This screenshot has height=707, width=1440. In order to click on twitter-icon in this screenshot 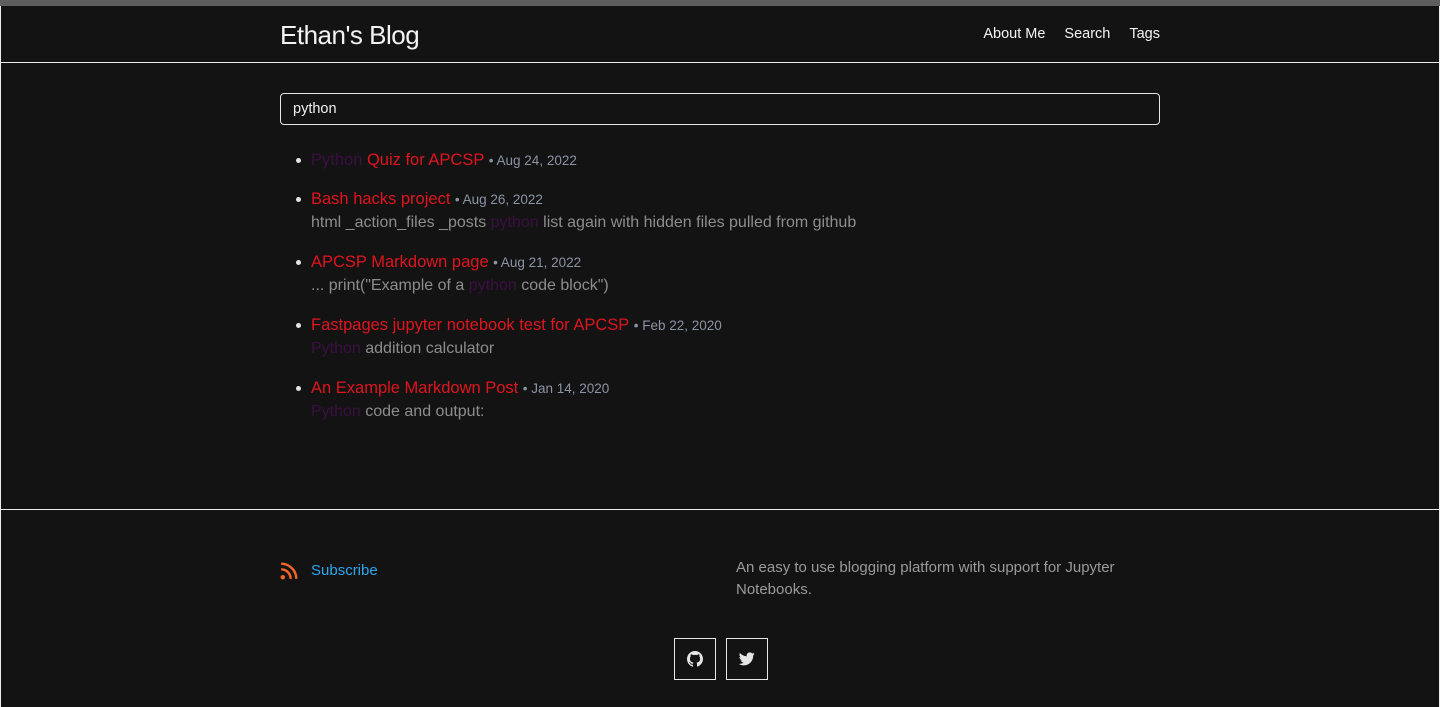, I will do `click(747, 659)`.